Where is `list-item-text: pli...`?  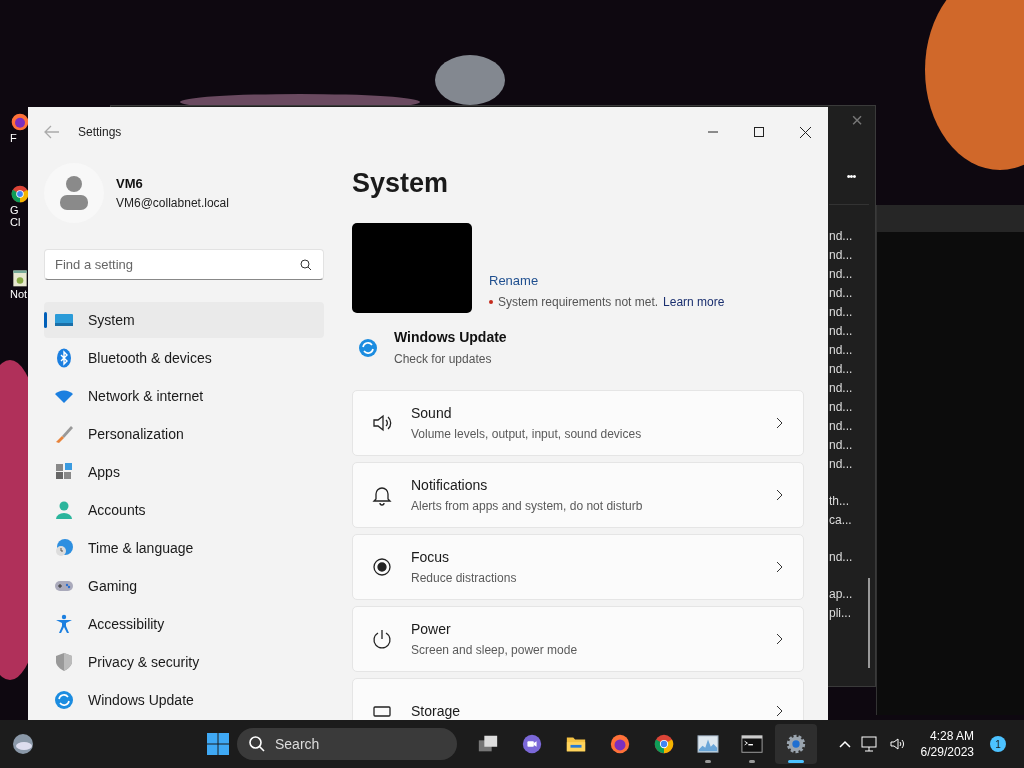
list-item-text: pli... is located at coordinates (840, 613).